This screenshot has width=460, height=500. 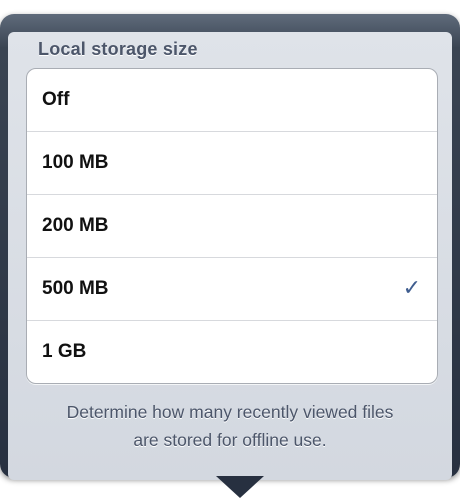 What do you see at coordinates (411, 288) in the screenshot?
I see `checkmark-icon: ✓` at bounding box center [411, 288].